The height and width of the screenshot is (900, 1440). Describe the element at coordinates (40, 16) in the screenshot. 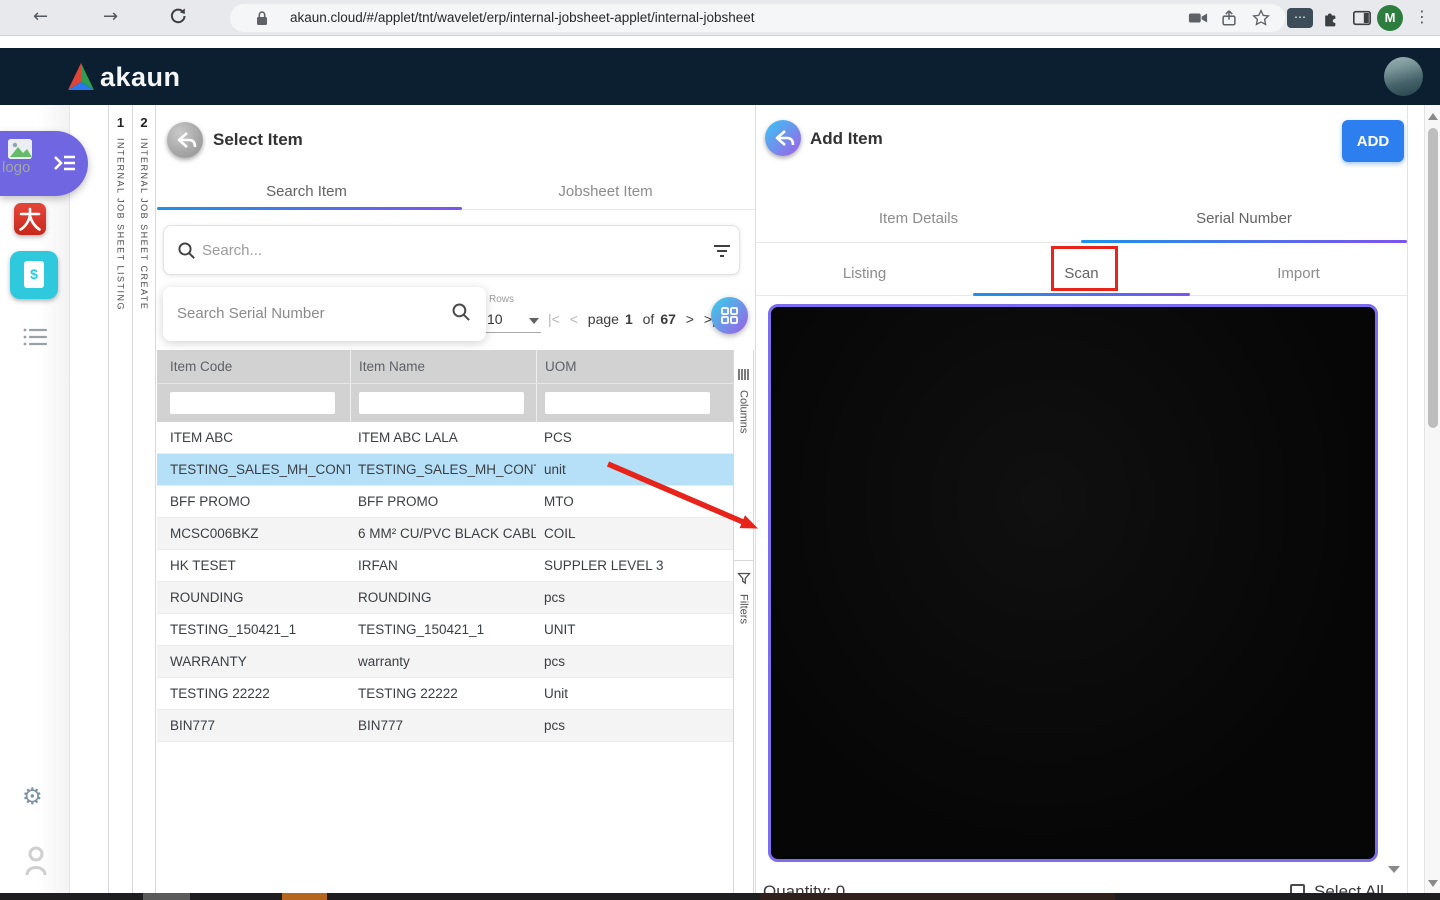

I see `browser-back-icon: ←` at that location.